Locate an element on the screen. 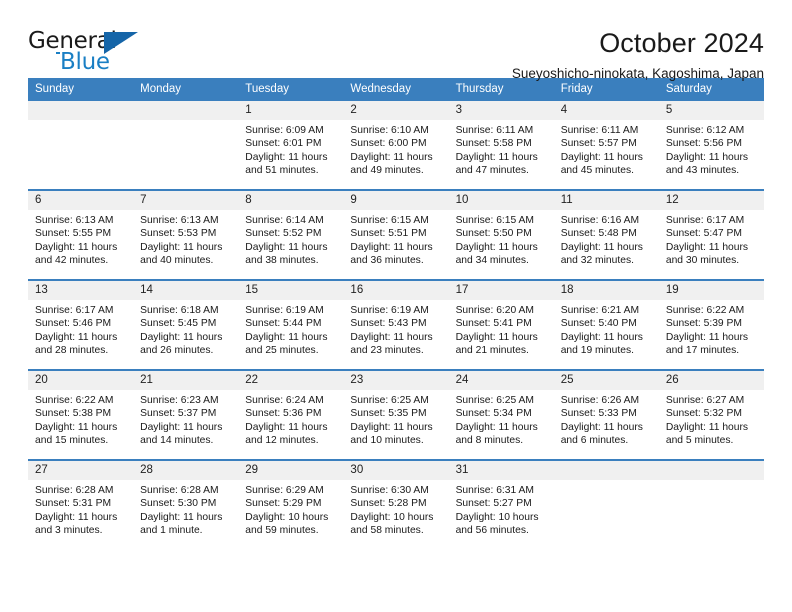 This screenshot has width=792, height=612. sunrise-time: Sunrise: 6:22 AM is located at coordinates (74, 400).